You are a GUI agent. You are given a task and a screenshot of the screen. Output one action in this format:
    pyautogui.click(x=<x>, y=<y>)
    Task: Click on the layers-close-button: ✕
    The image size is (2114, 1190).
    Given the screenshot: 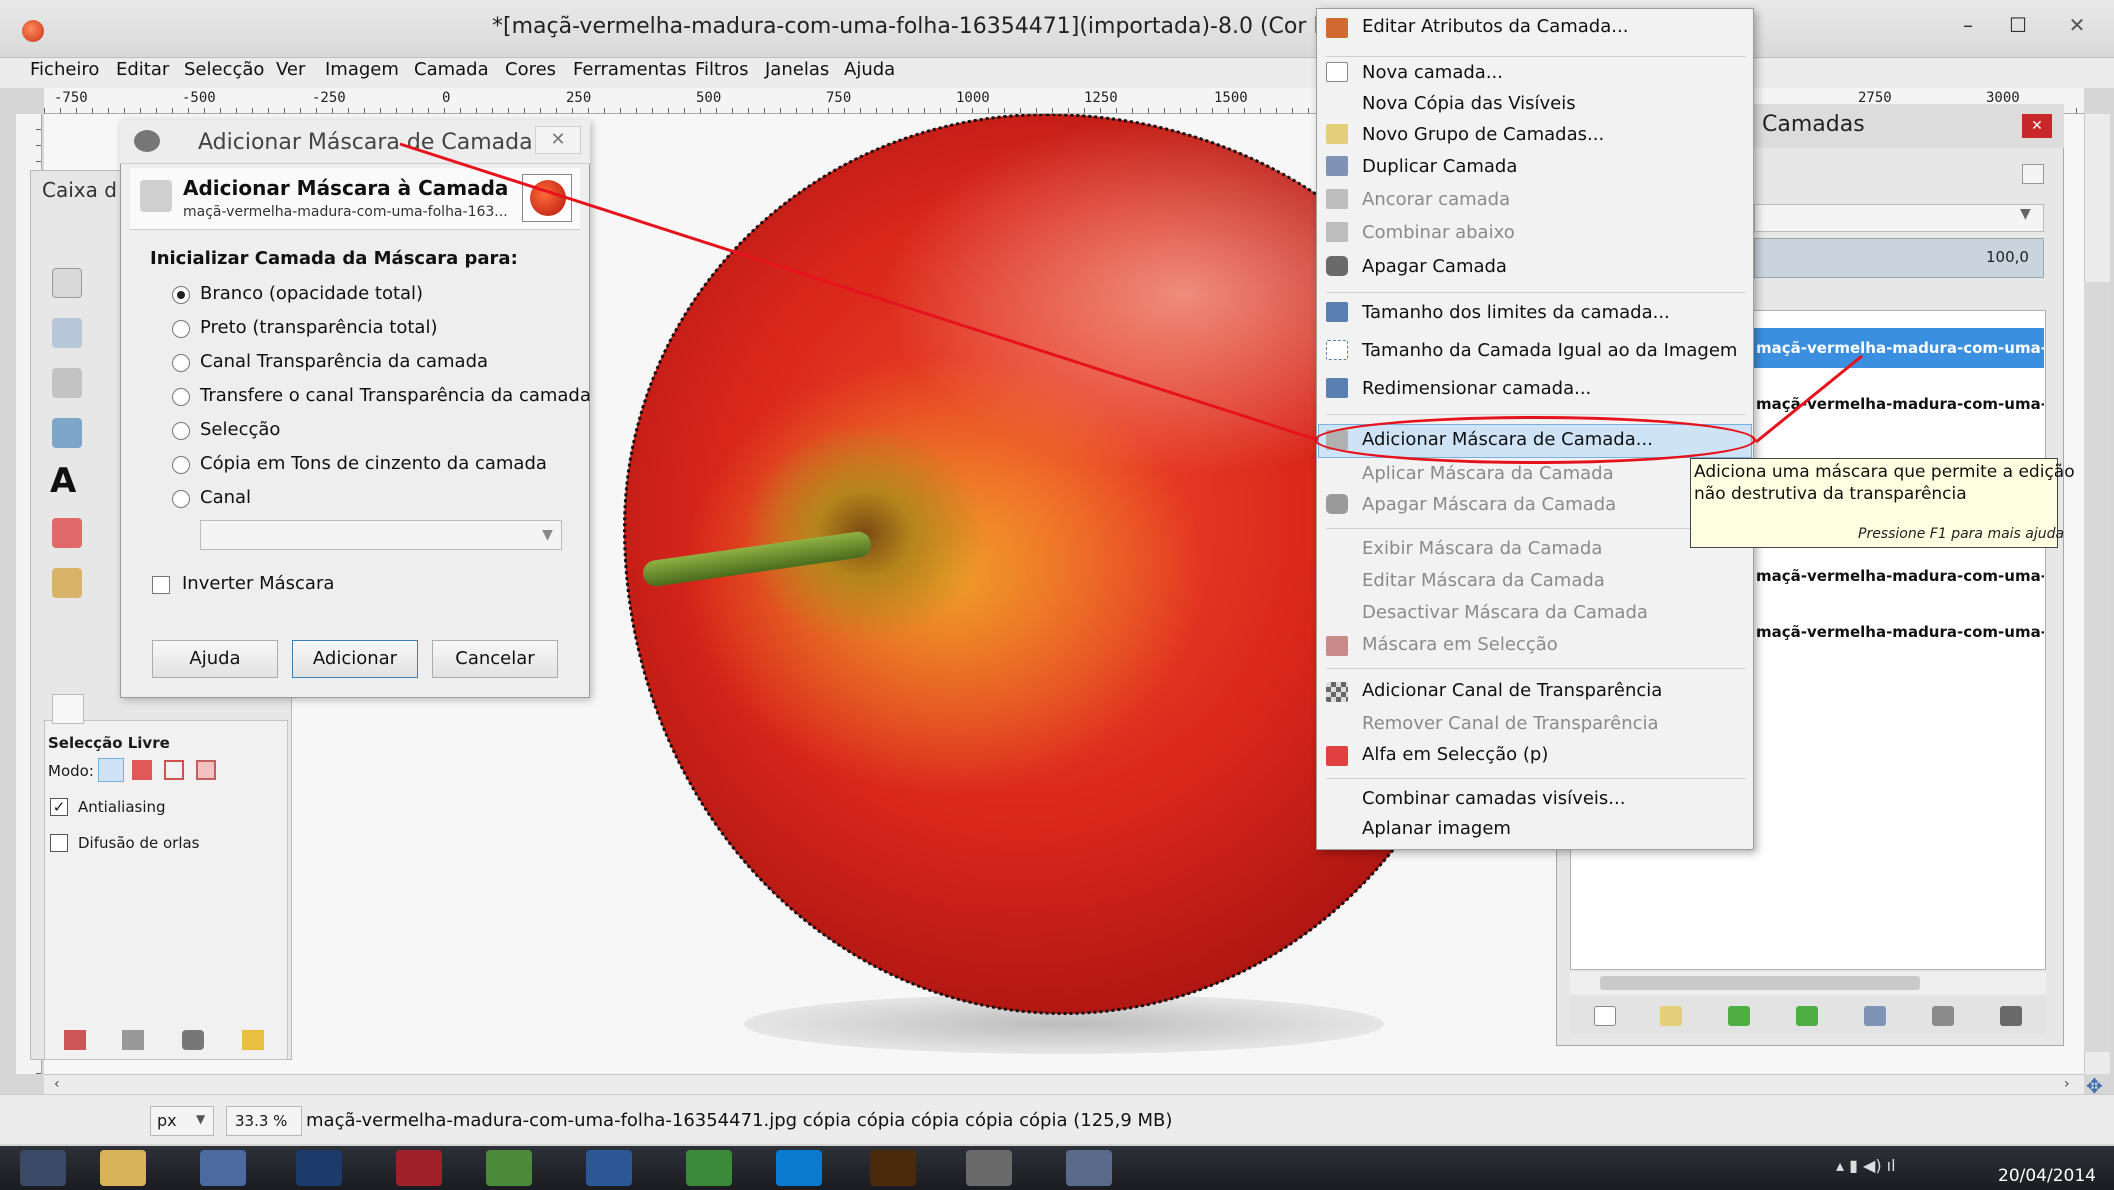 What is the action you would take?
    pyautogui.click(x=2037, y=126)
    